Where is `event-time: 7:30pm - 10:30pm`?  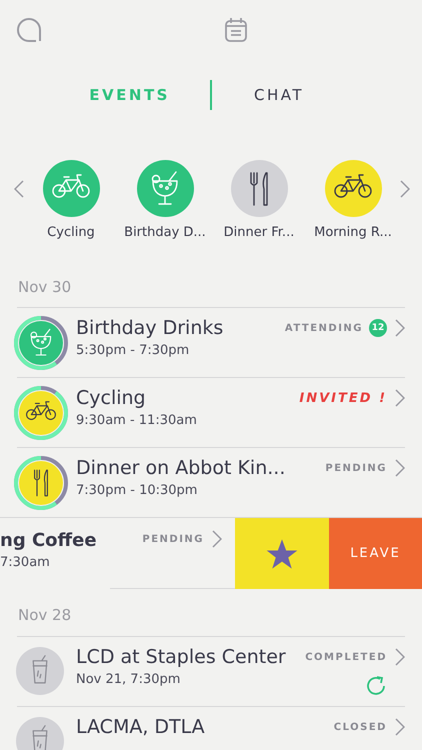 event-time: 7:30pm - 10:30pm is located at coordinates (137, 490).